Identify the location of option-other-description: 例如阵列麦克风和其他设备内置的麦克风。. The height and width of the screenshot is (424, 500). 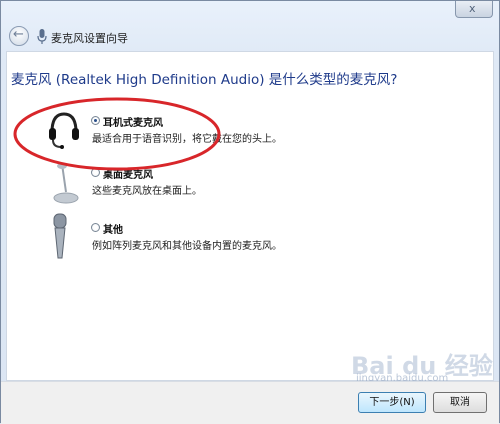
(187, 246).